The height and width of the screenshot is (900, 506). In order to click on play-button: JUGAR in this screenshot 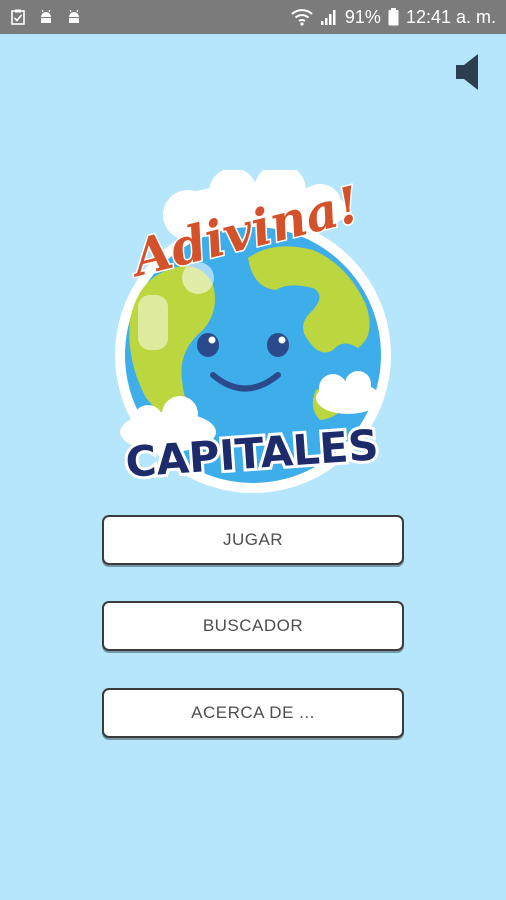, I will do `click(253, 540)`.